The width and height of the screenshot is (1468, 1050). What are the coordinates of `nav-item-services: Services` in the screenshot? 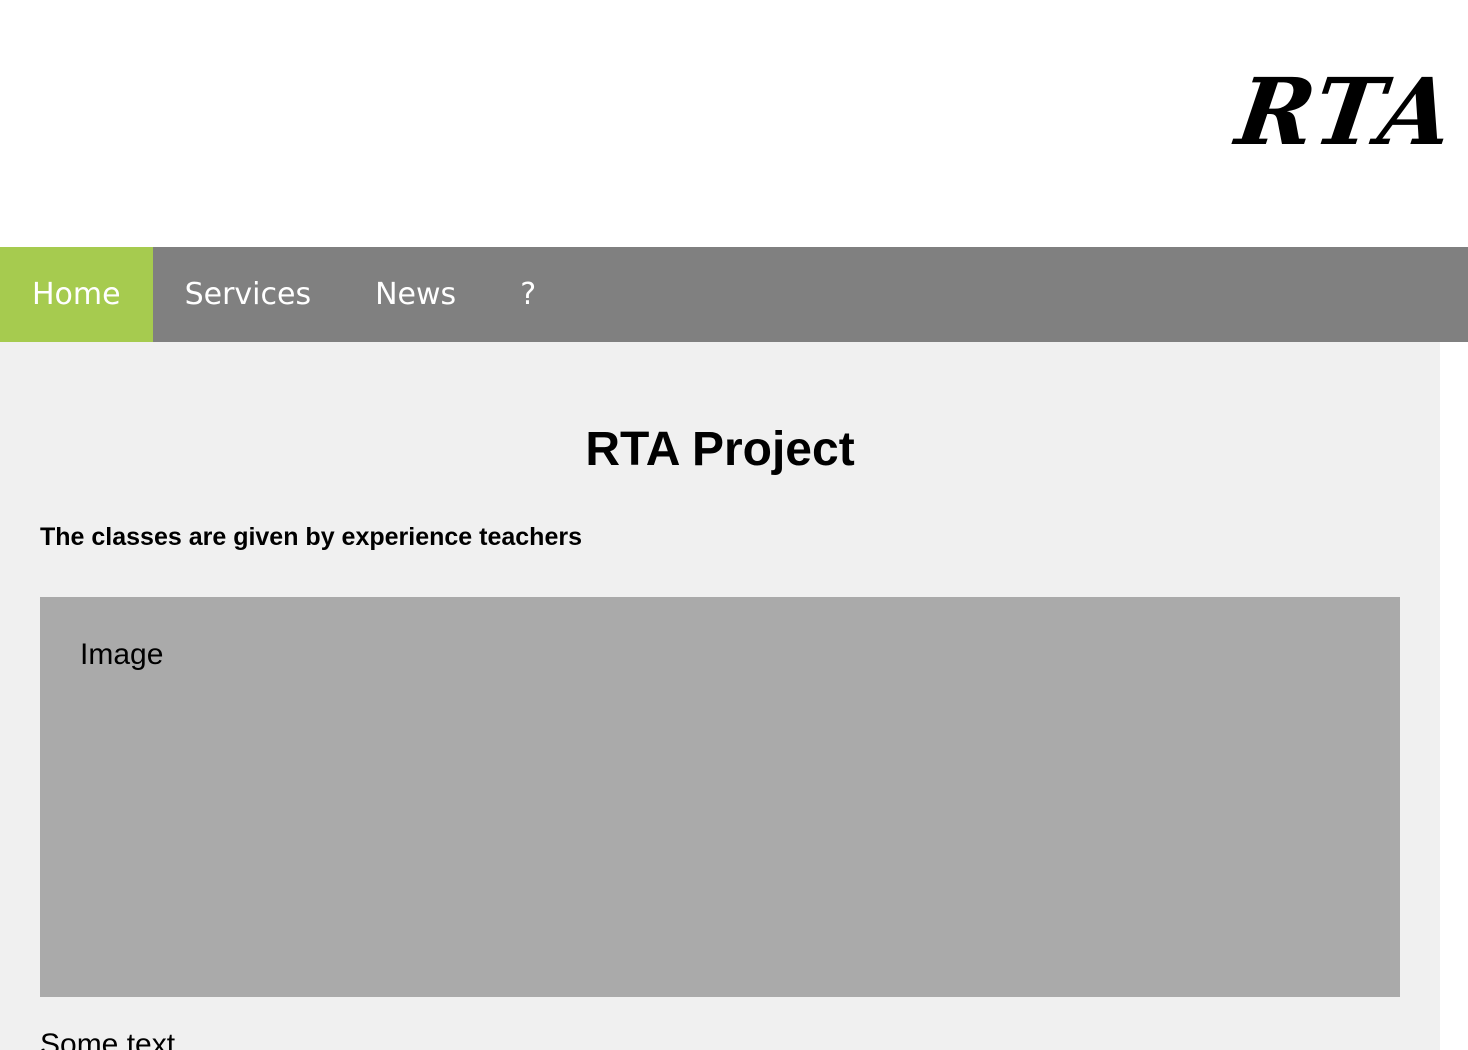 It's located at (248, 294).